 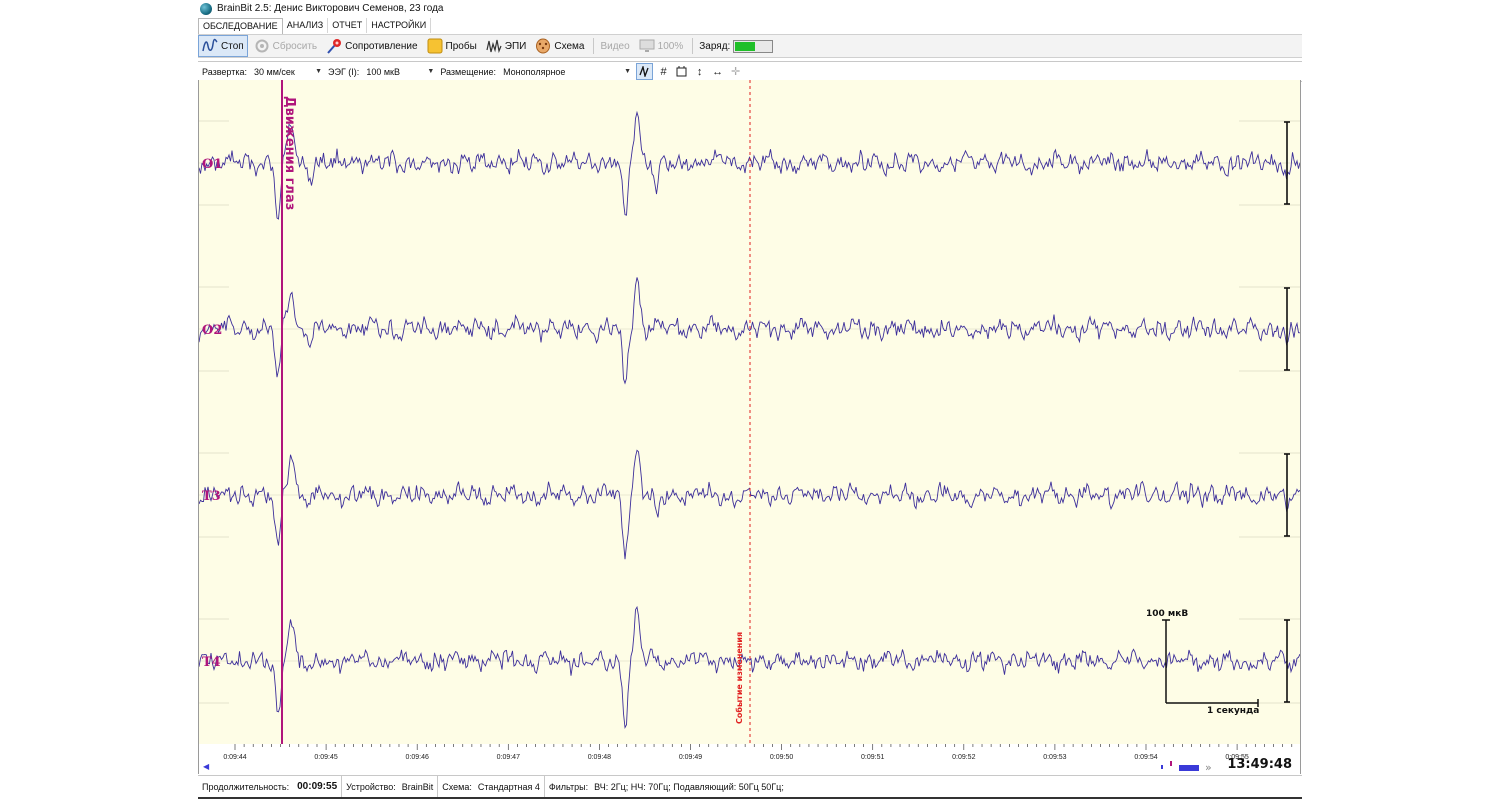 What do you see at coordinates (212, 413) in the screenshot?
I see `channel-labels: O1 O2 T3 T4` at bounding box center [212, 413].